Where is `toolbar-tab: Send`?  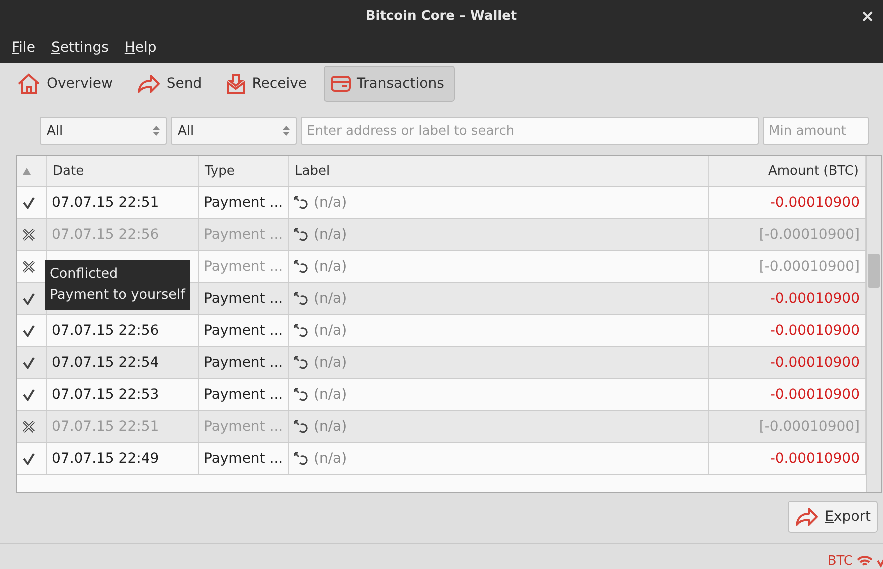 toolbar-tab: Send is located at coordinates (172, 84).